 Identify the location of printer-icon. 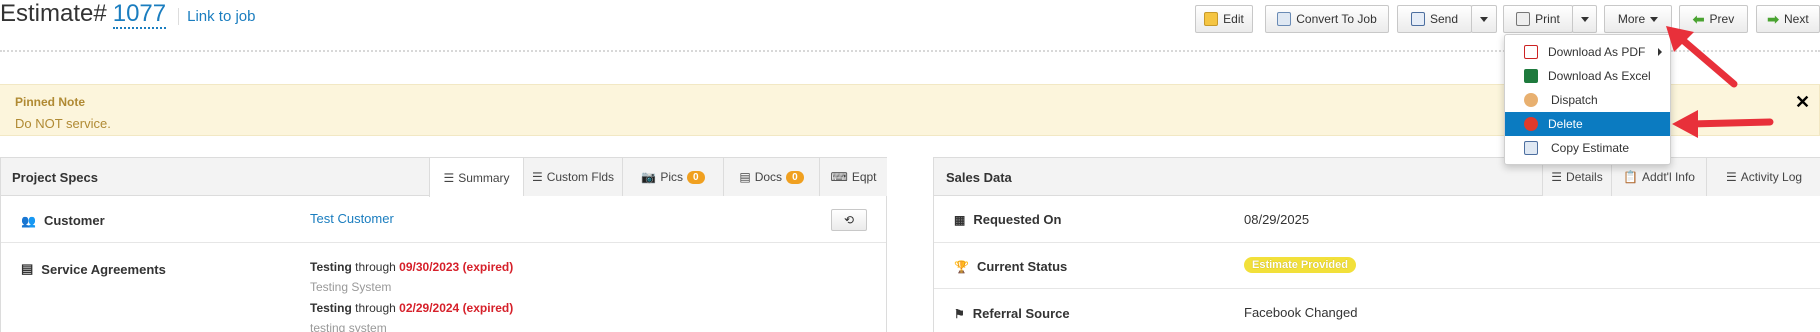
(1523, 19).